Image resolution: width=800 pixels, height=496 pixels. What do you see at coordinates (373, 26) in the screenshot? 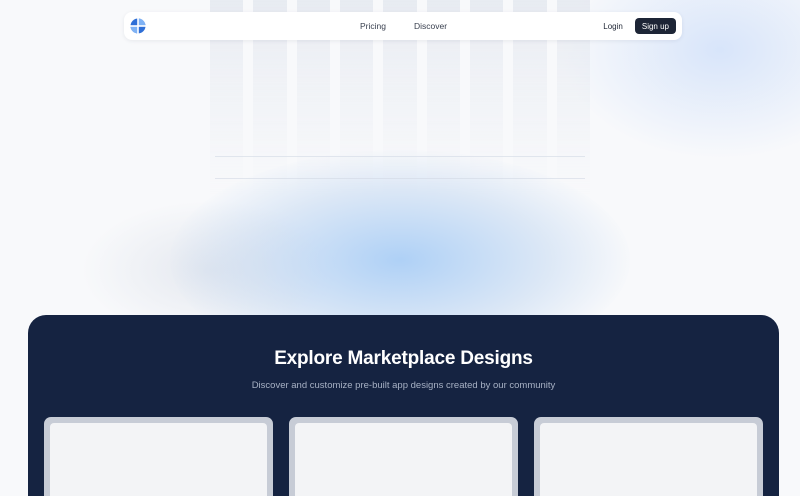
I see `nav-link-pricing: Pricing` at bounding box center [373, 26].